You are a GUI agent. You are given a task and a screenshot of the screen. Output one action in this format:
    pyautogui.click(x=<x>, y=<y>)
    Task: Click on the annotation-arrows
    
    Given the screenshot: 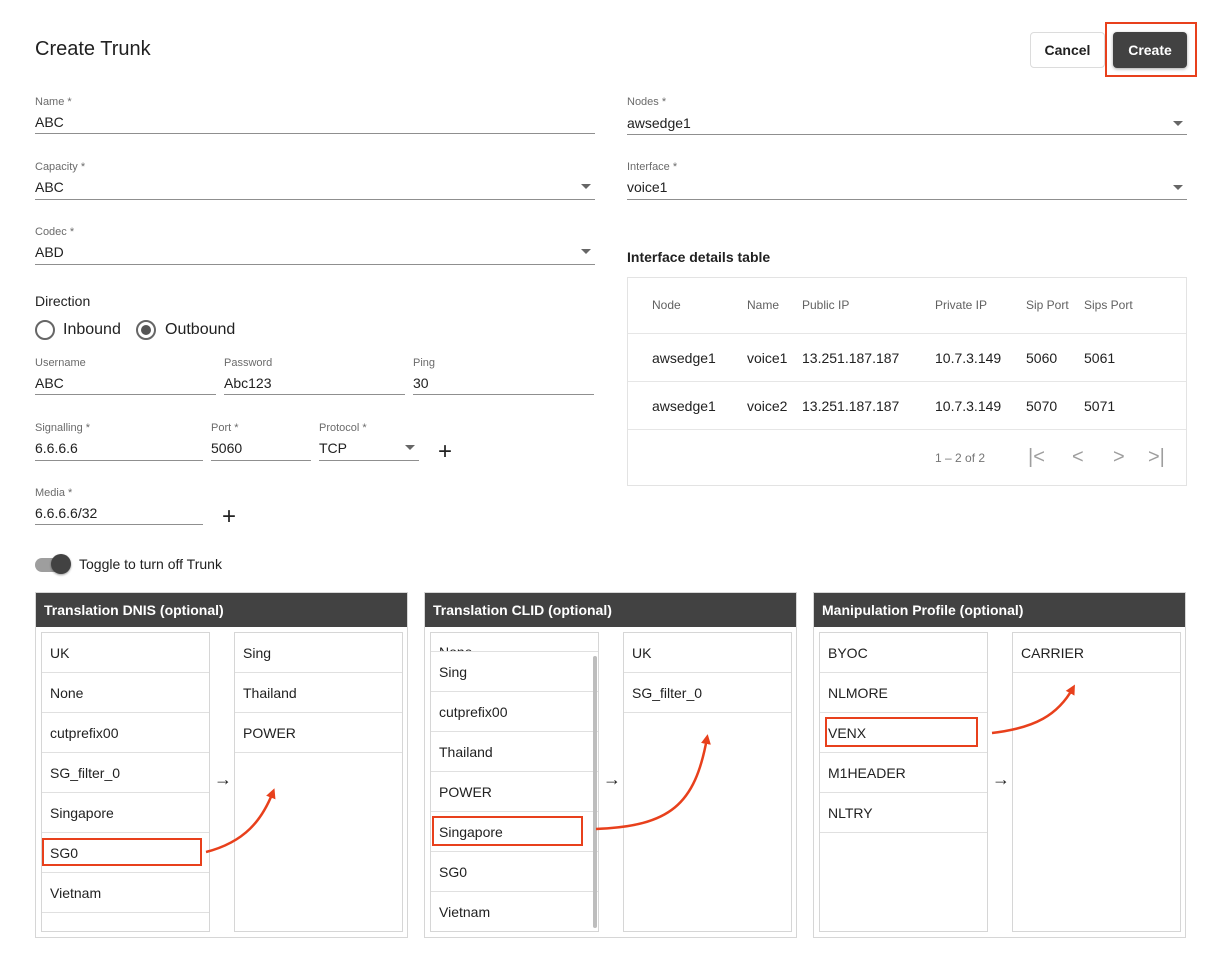 What is the action you would take?
    pyautogui.click(x=640, y=769)
    